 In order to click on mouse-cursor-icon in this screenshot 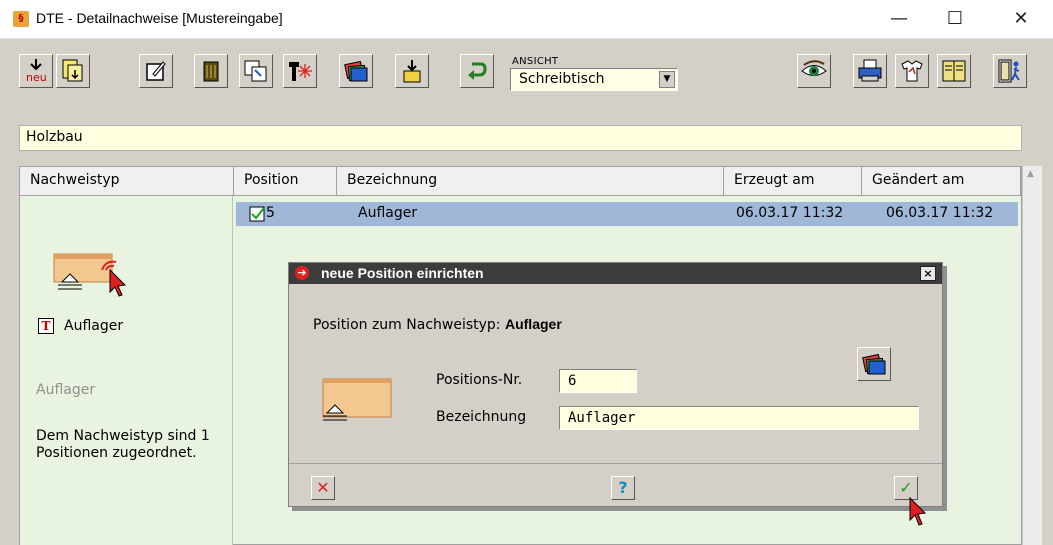, I will do `click(918, 511)`.